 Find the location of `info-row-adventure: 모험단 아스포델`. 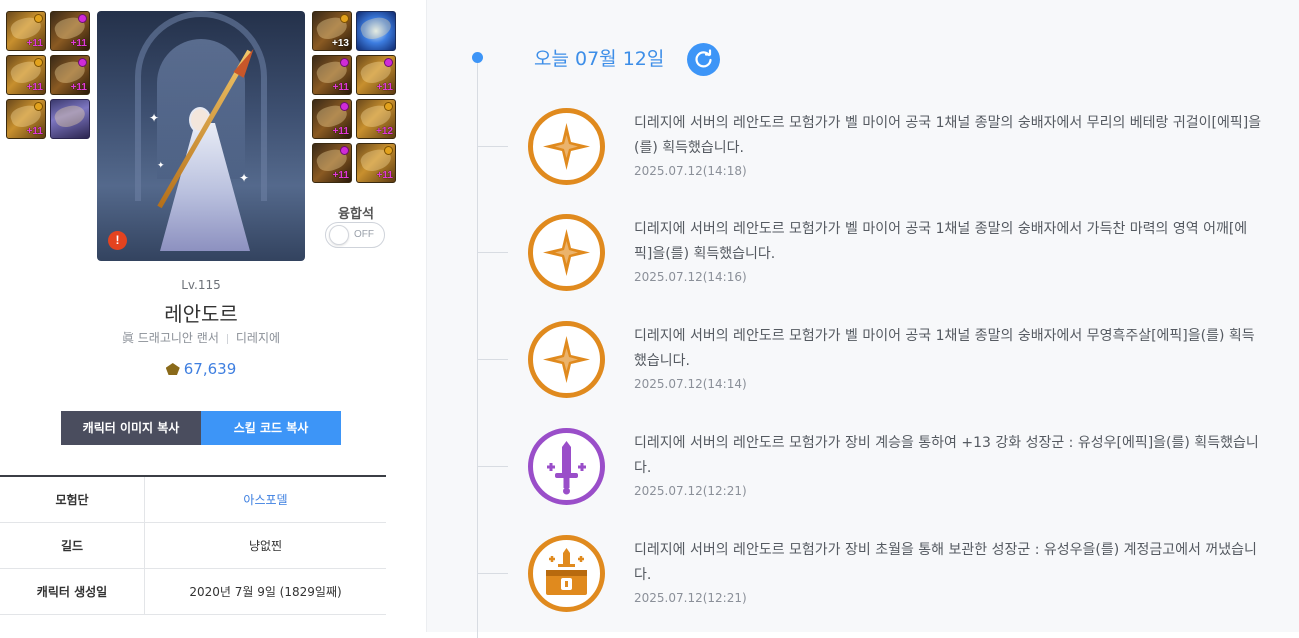

info-row-adventure: 모험단 아스포델 is located at coordinates (193, 500).